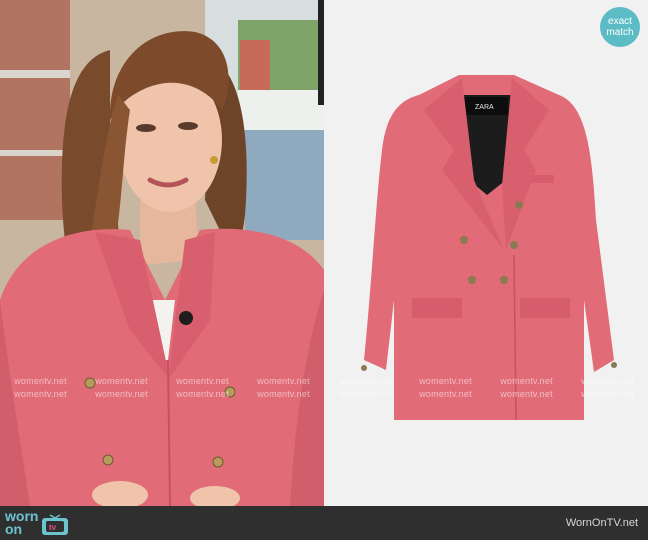  What do you see at coordinates (601, 523) in the screenshot?
I see `site-name-label: WornOnTV.net` at bounding box center [601, 523].